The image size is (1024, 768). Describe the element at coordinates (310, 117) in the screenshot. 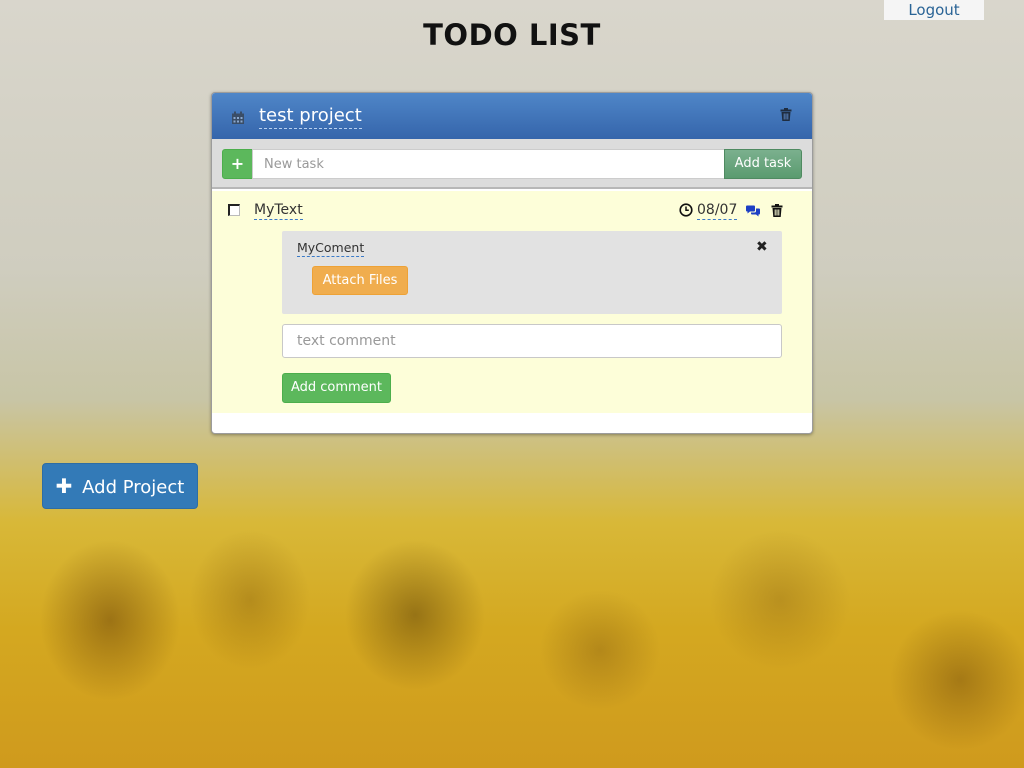

I see `project-name: test project` at that location.